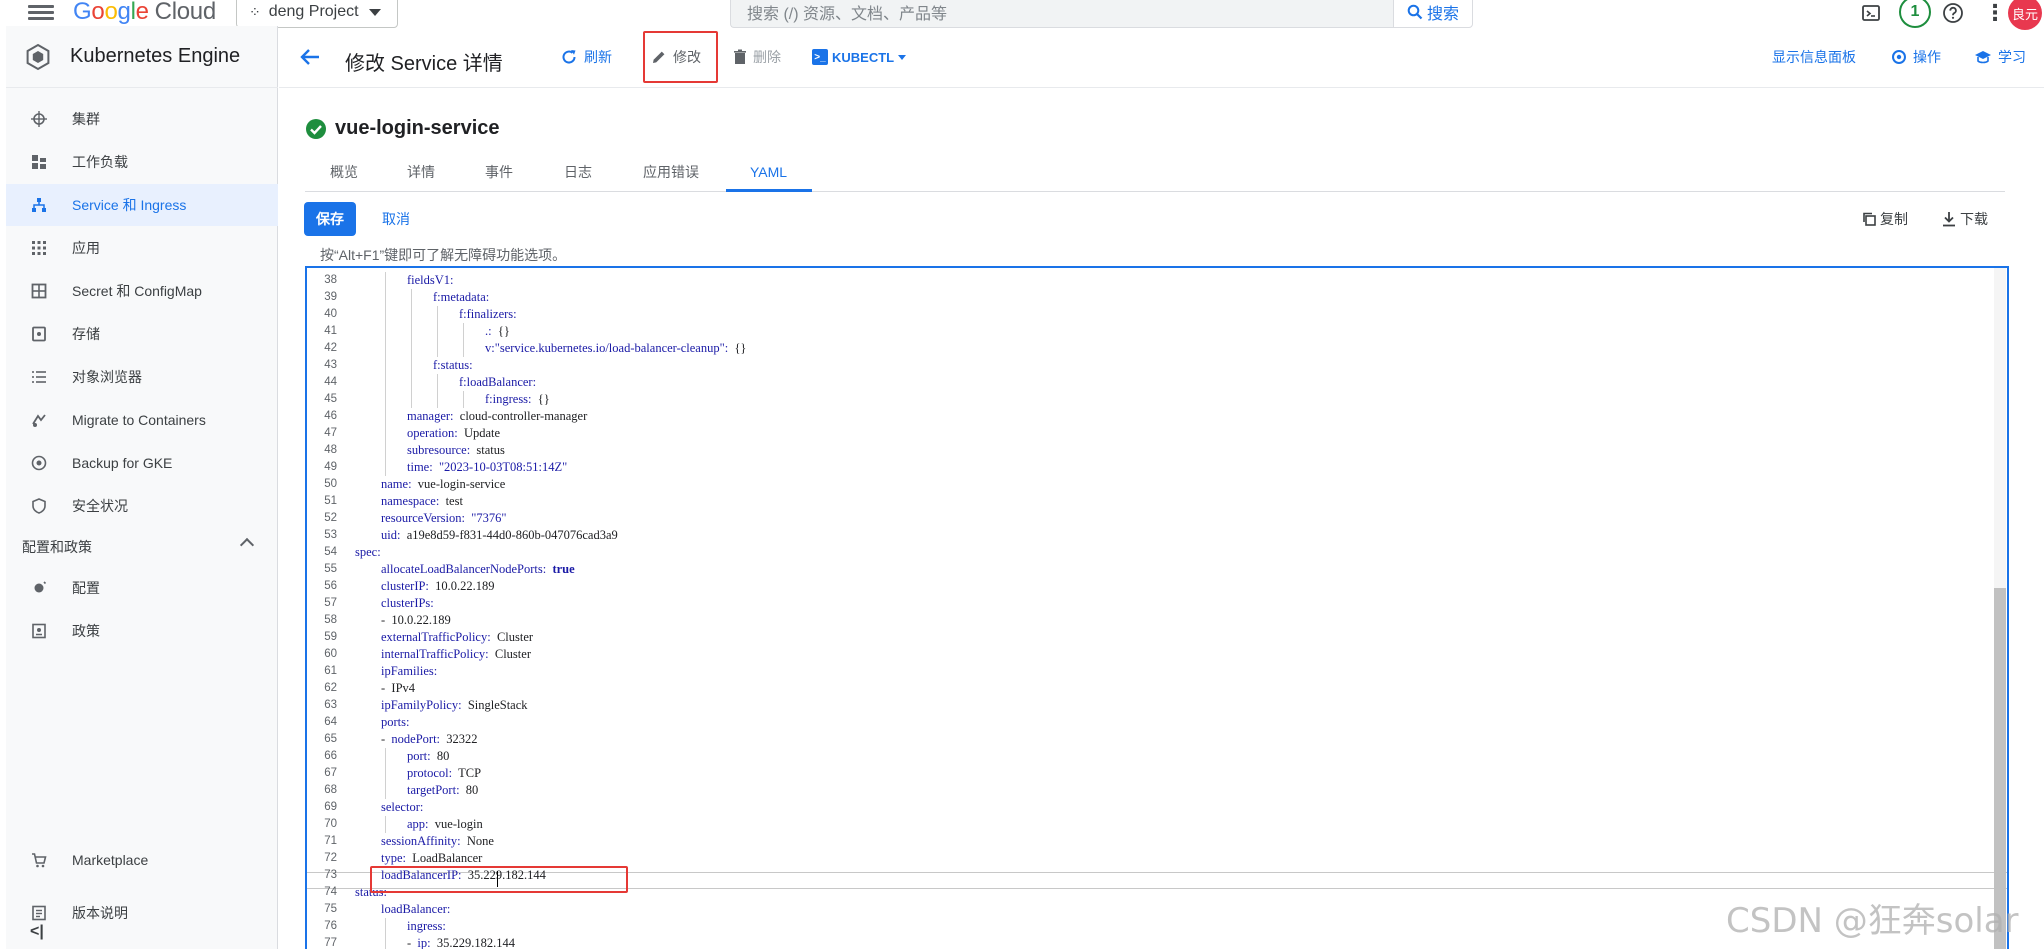 This screenshot has height=949, width=2044. What do you see at coordinates (1915, 14) in the screenshot?
I see `notifications-badge: 1` at bounding box center [1915, 14].